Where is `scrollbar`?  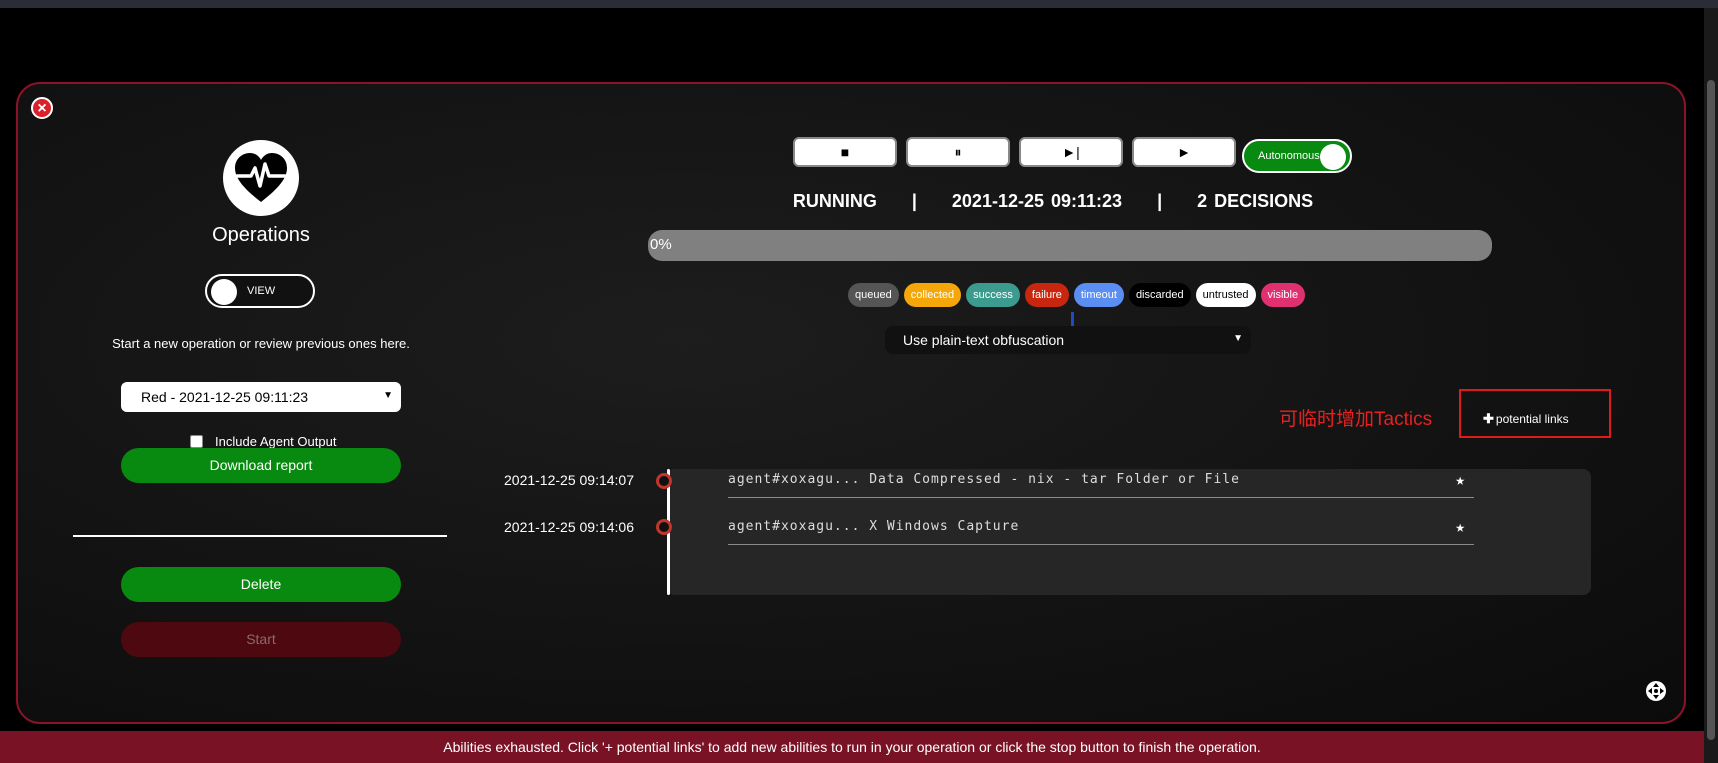 scrollbar is located at coordinates (1711, 385).